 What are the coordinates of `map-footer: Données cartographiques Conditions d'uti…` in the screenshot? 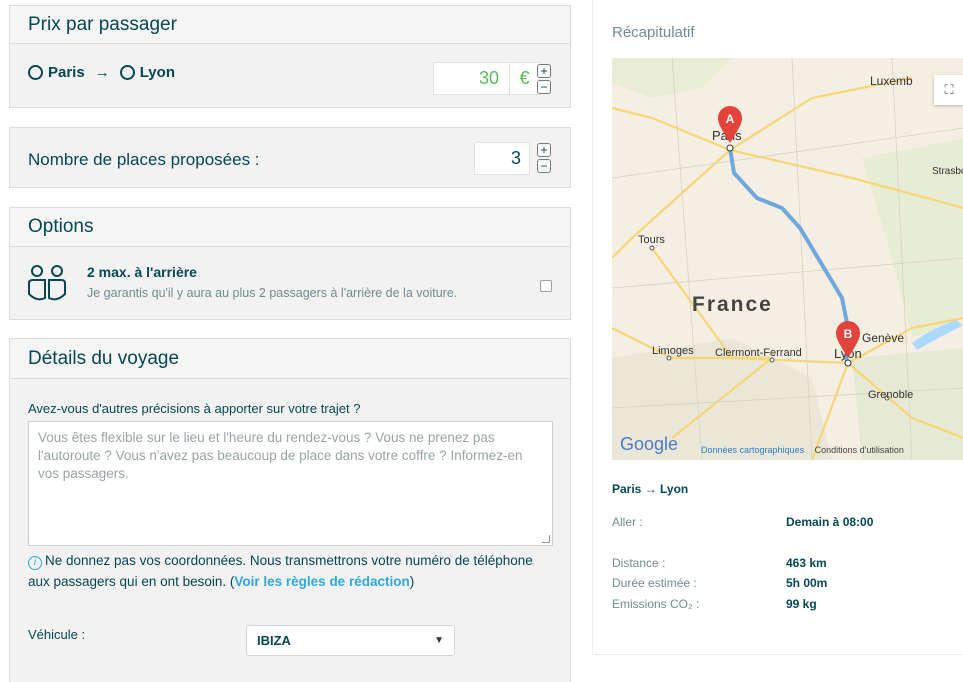 It's located at (802, 450).